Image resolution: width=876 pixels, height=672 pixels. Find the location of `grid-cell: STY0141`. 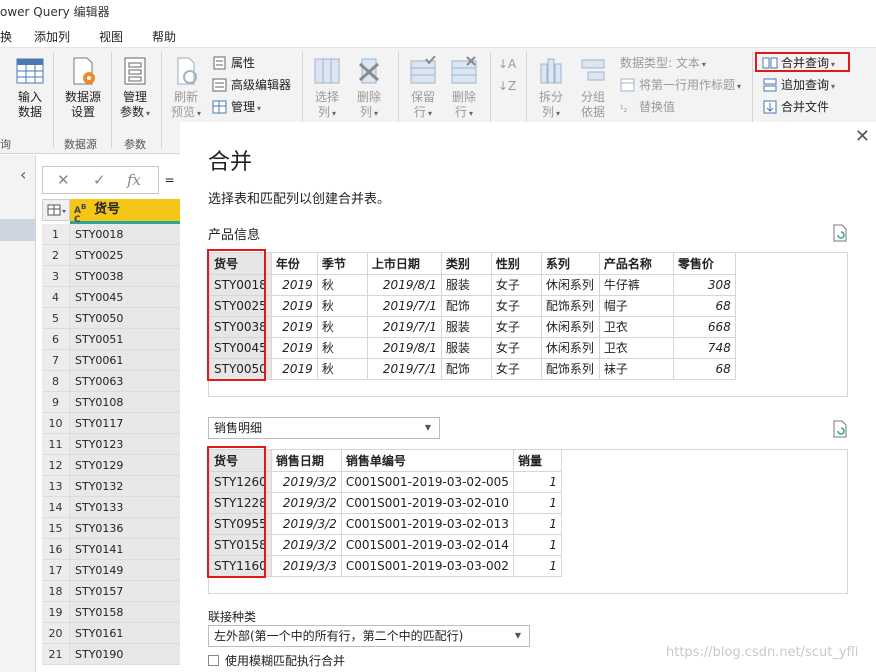

grid-cell: STY0141 is located at coordinates (125, 549).